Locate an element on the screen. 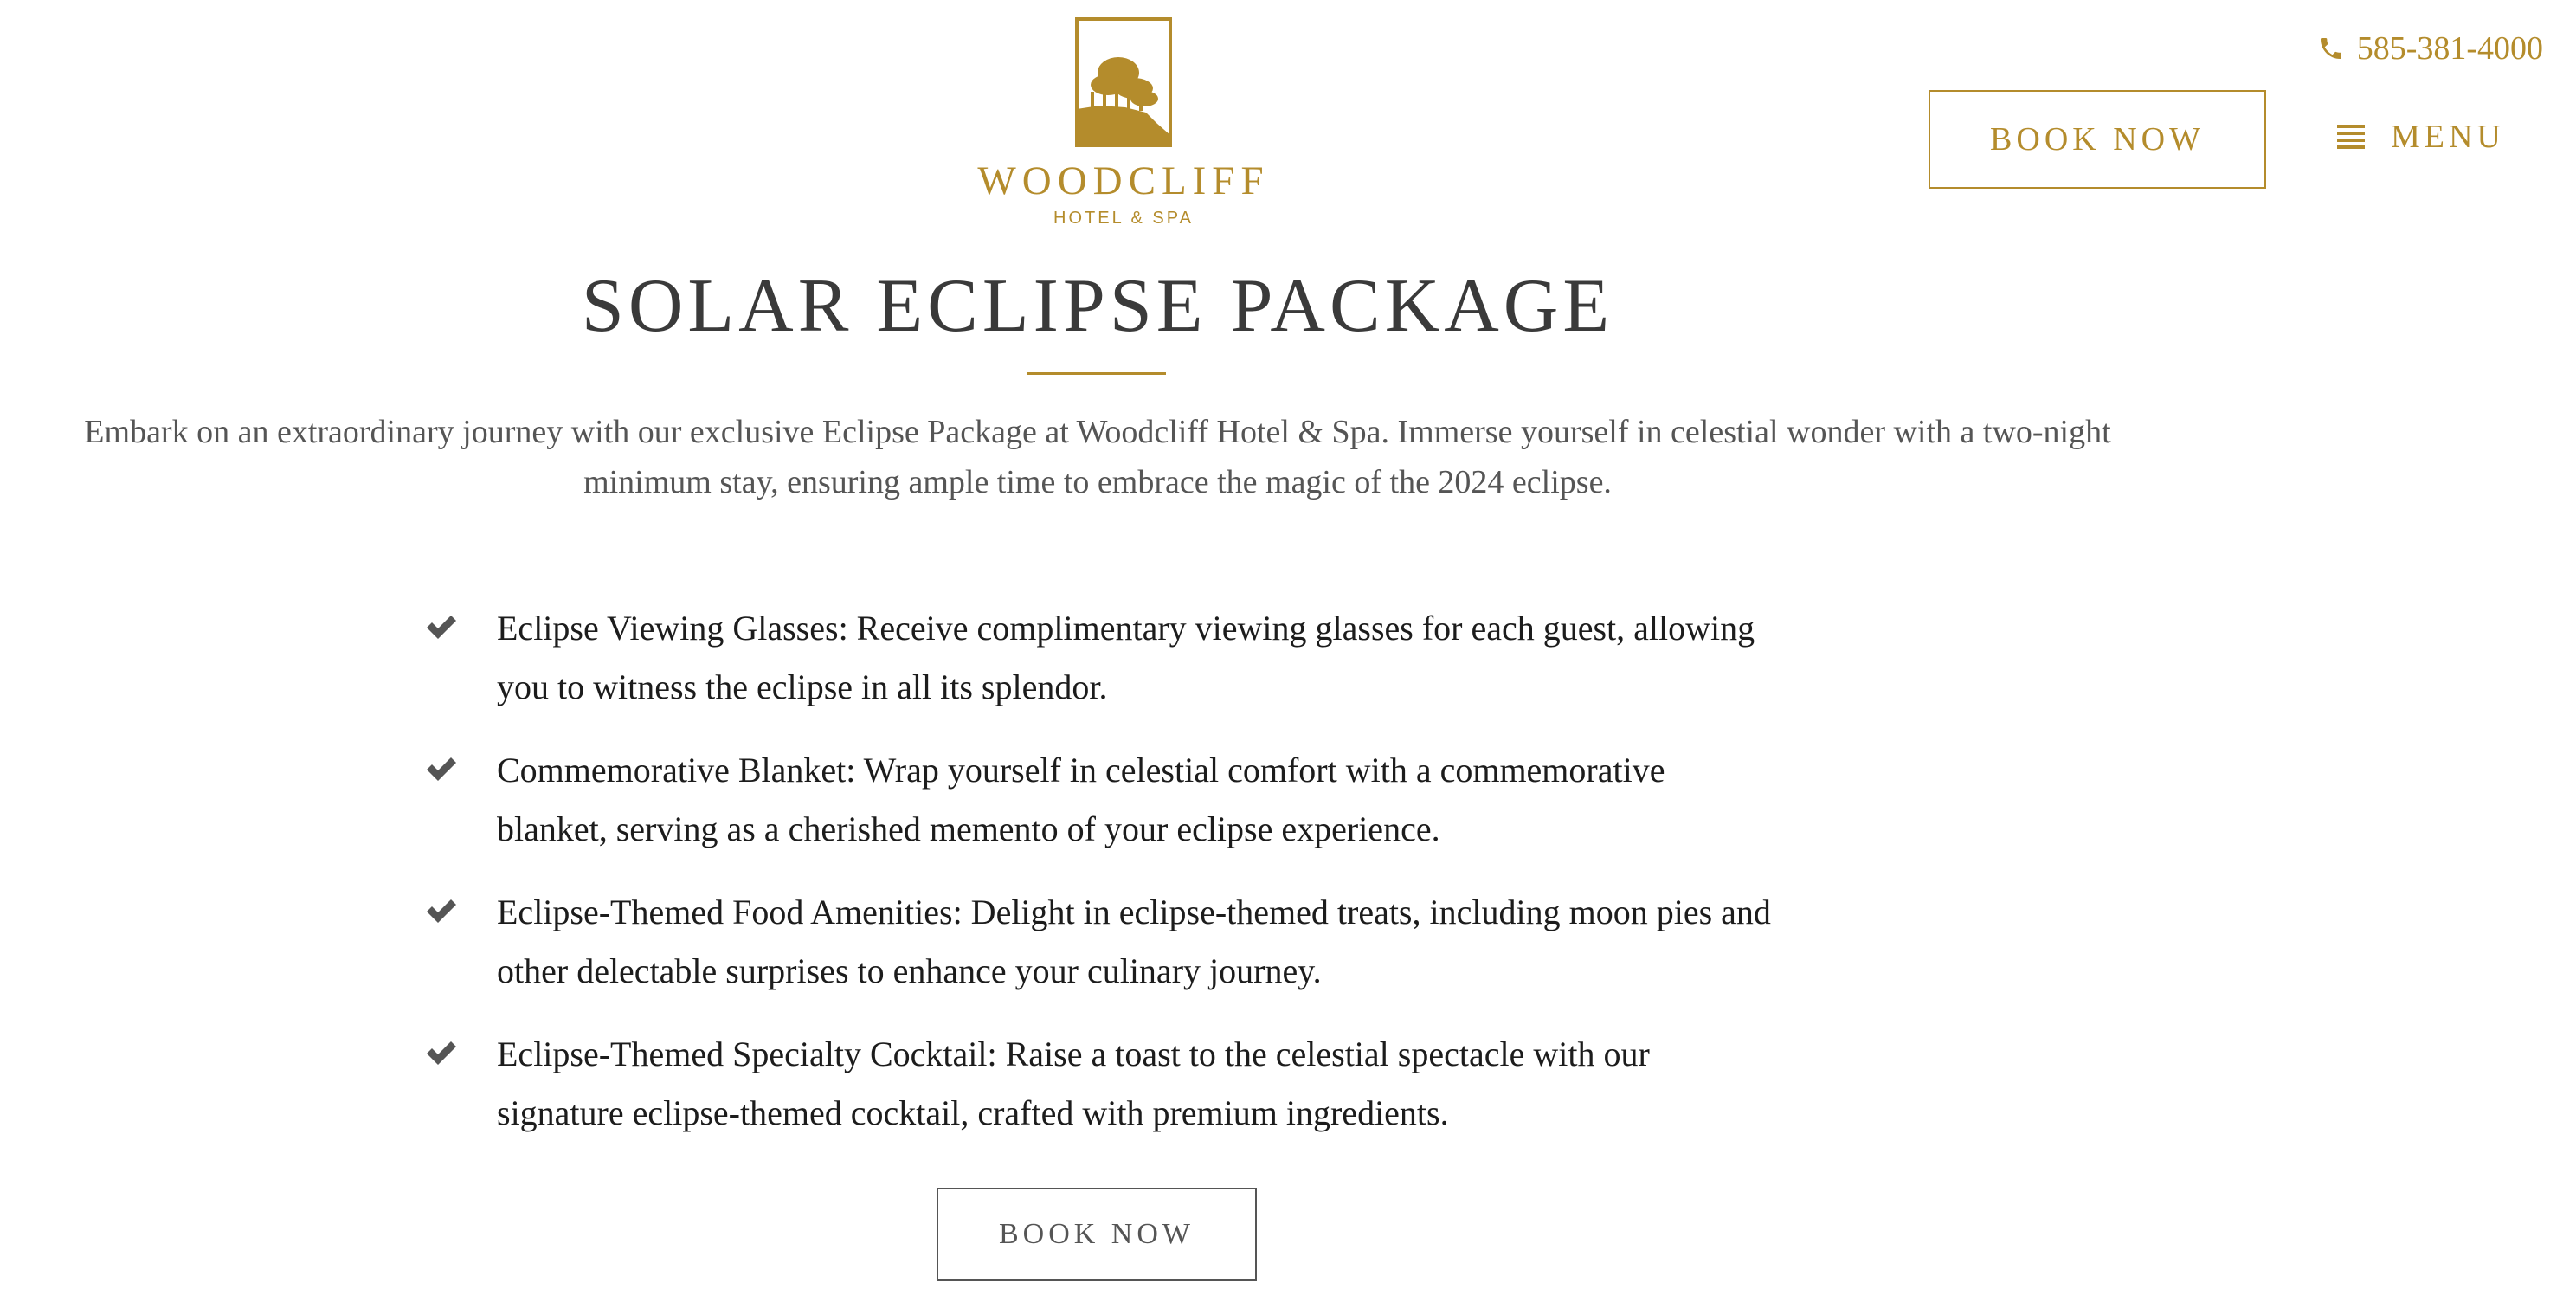 The height and width of the screenshot is (1302, 2576). tree-logo-icon is located at coordinates (1123, 82).